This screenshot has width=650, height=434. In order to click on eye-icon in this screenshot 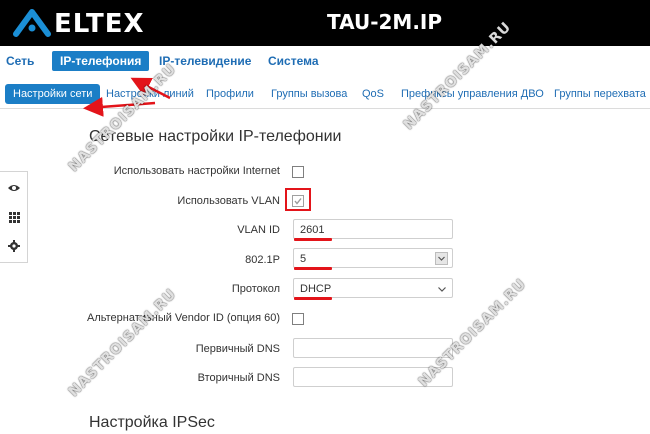, I will do `click(14, 188)`.